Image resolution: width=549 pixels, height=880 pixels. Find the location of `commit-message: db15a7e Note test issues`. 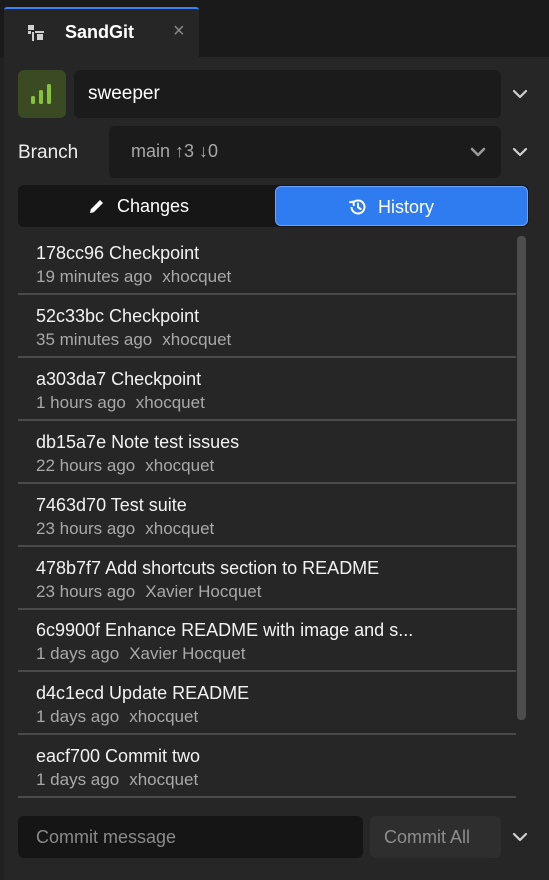

commit-message: db15a7e Note test issues is located at coordinates (138, 442).